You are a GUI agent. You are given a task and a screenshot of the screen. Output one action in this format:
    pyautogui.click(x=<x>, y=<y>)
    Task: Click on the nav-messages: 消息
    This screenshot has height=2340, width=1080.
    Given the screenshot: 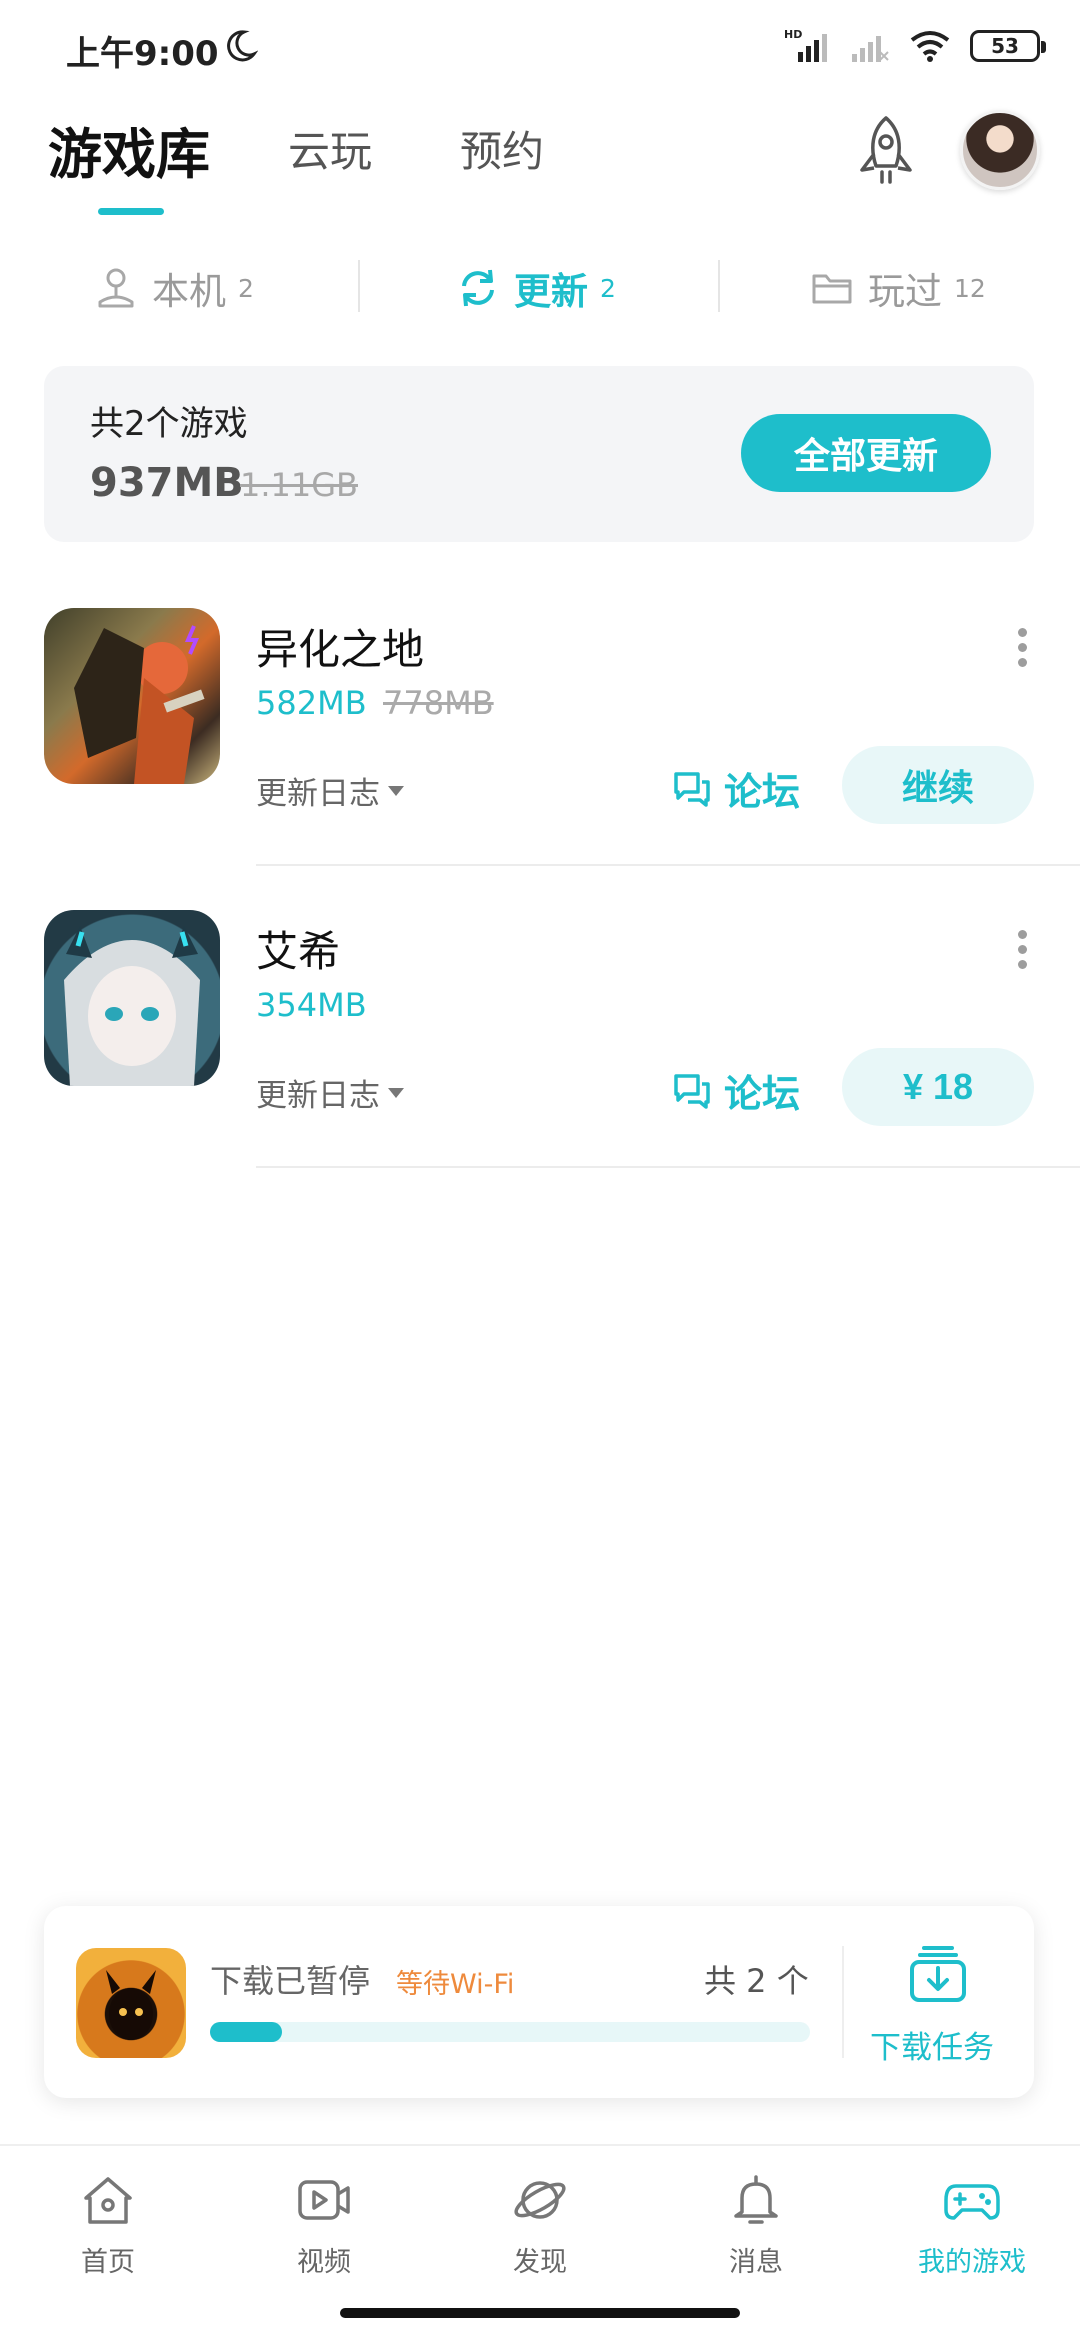 What is the action you would take?
    pyautogui.click(x=756, y=2224)
    